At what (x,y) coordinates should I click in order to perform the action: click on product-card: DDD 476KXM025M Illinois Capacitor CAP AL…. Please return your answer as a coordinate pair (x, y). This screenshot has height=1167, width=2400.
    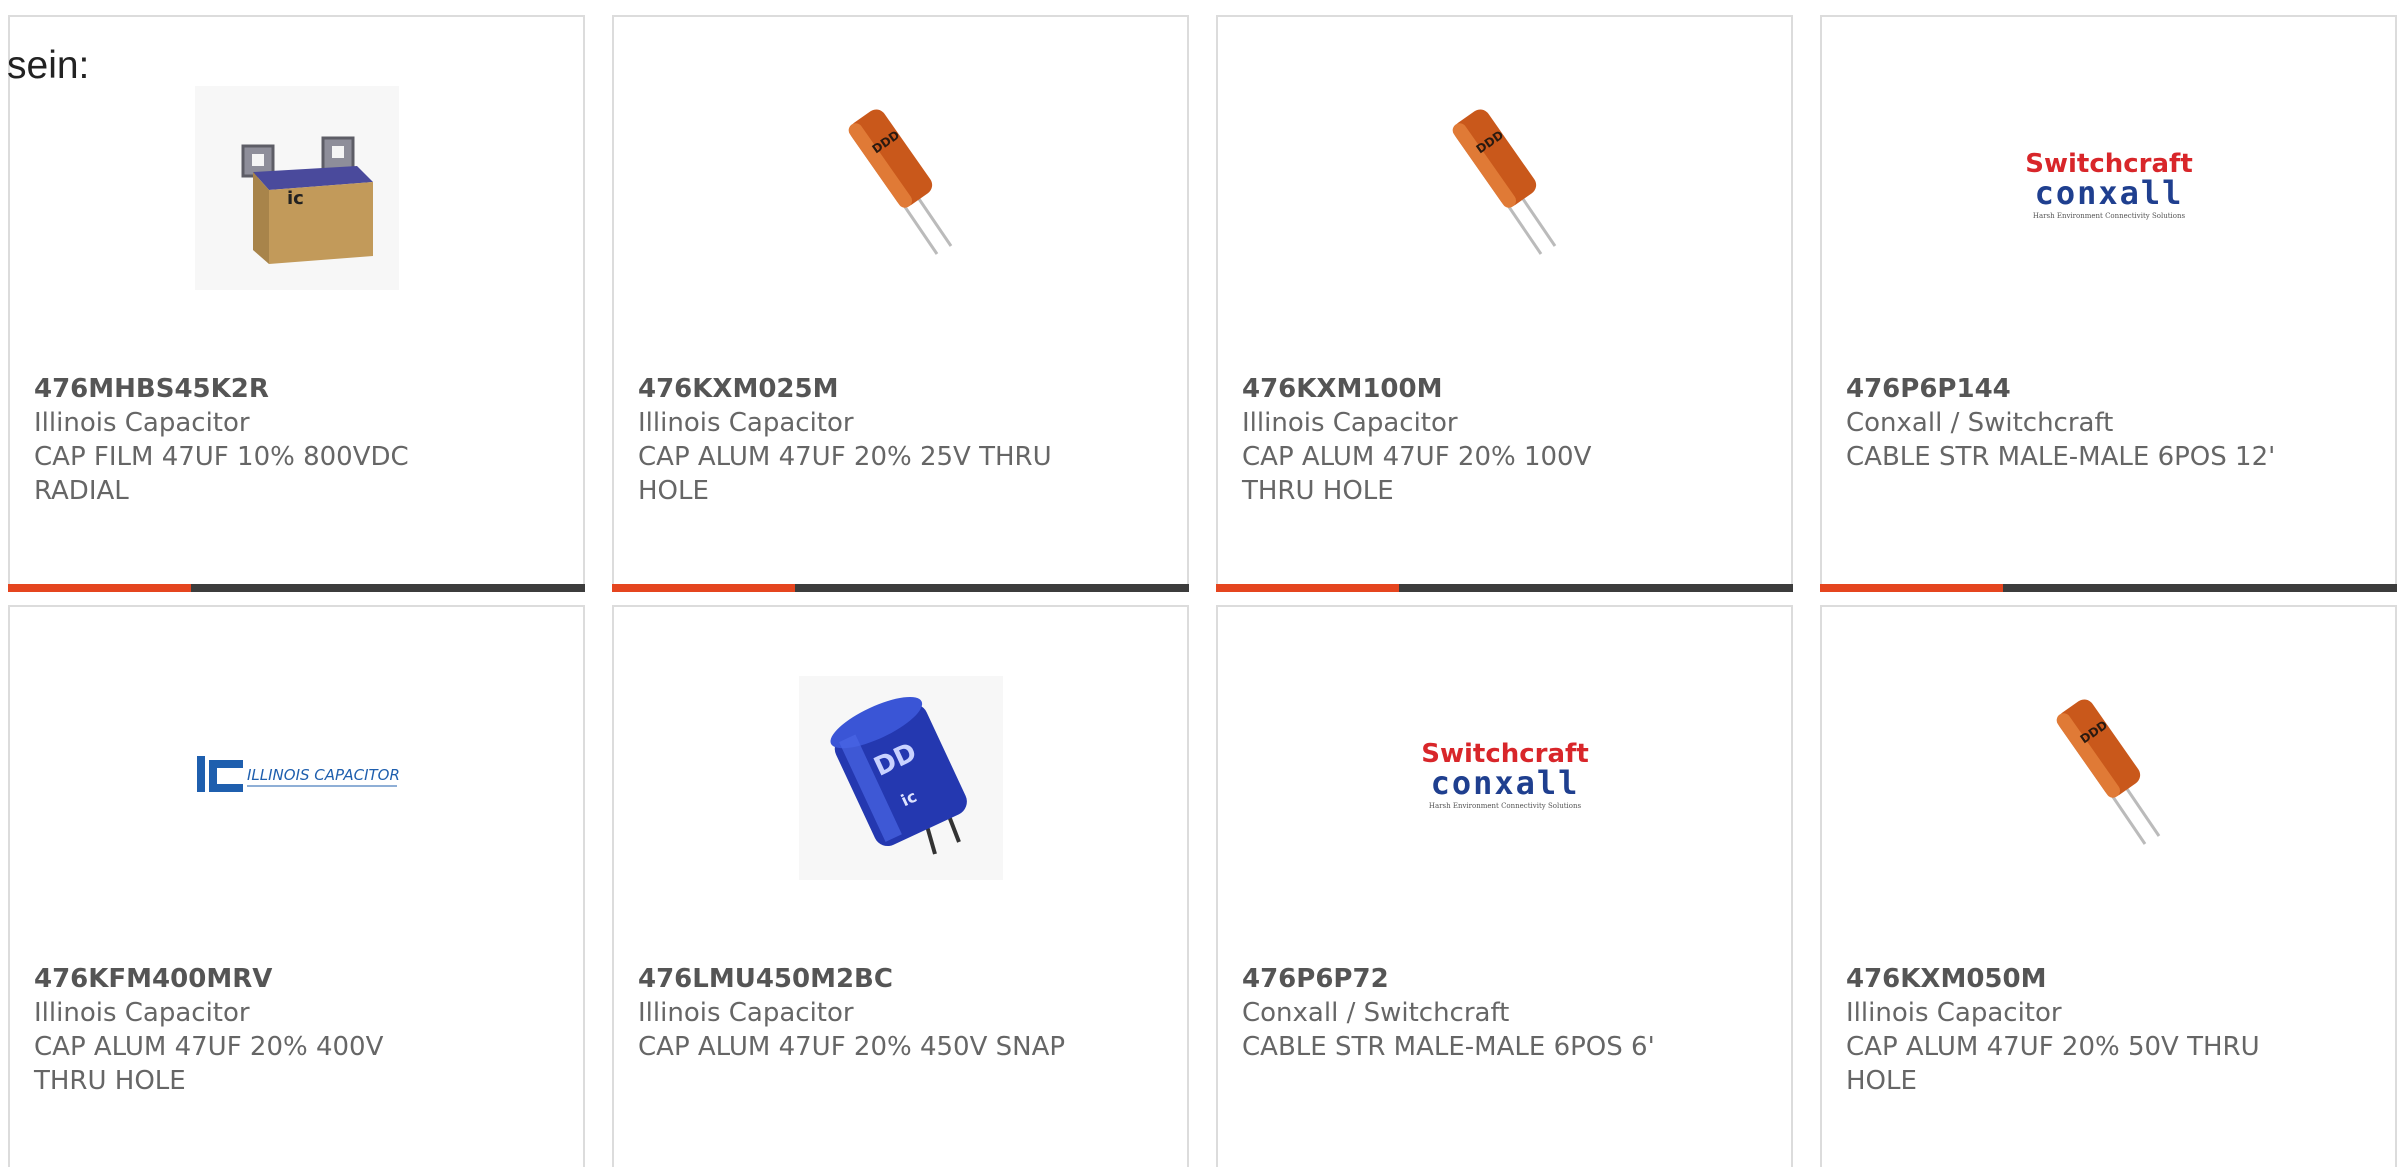
    Looking at the image, I should click on (900, 303).